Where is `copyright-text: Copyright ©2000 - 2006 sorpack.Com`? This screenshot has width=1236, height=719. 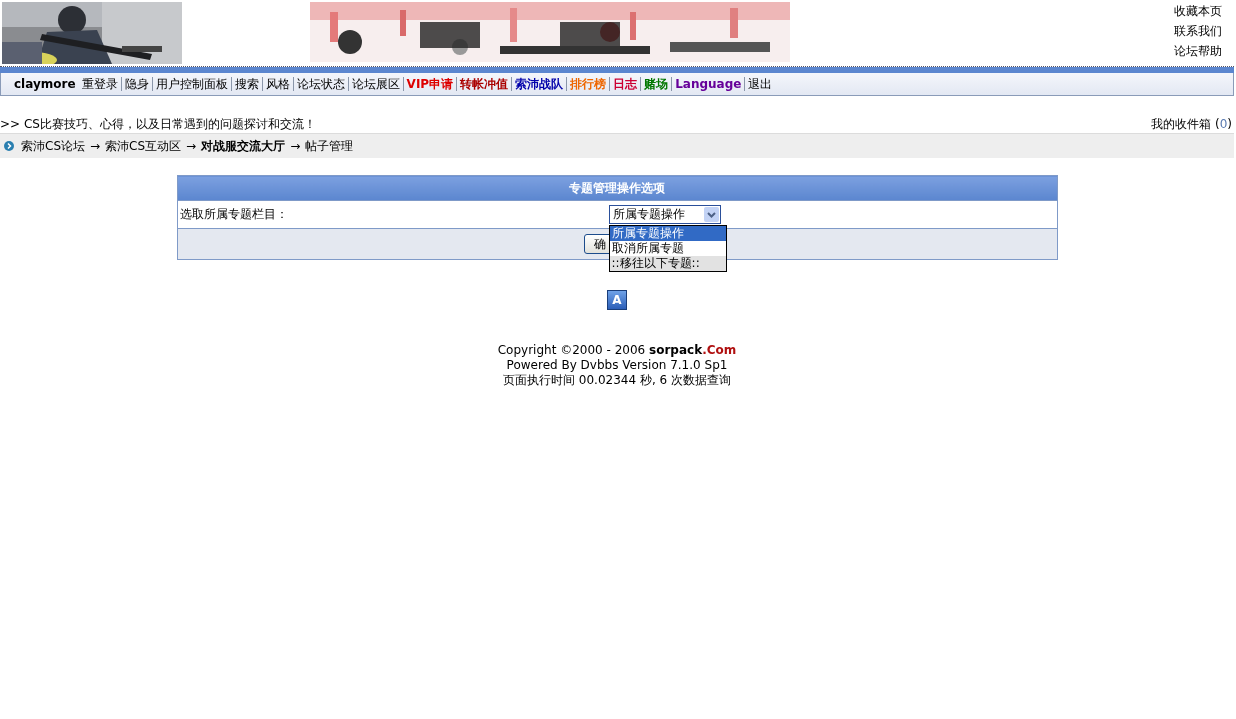
copyright-text: Copyright ©2000 - 2006 sorpack.Com is located at coordinates (617, 350).